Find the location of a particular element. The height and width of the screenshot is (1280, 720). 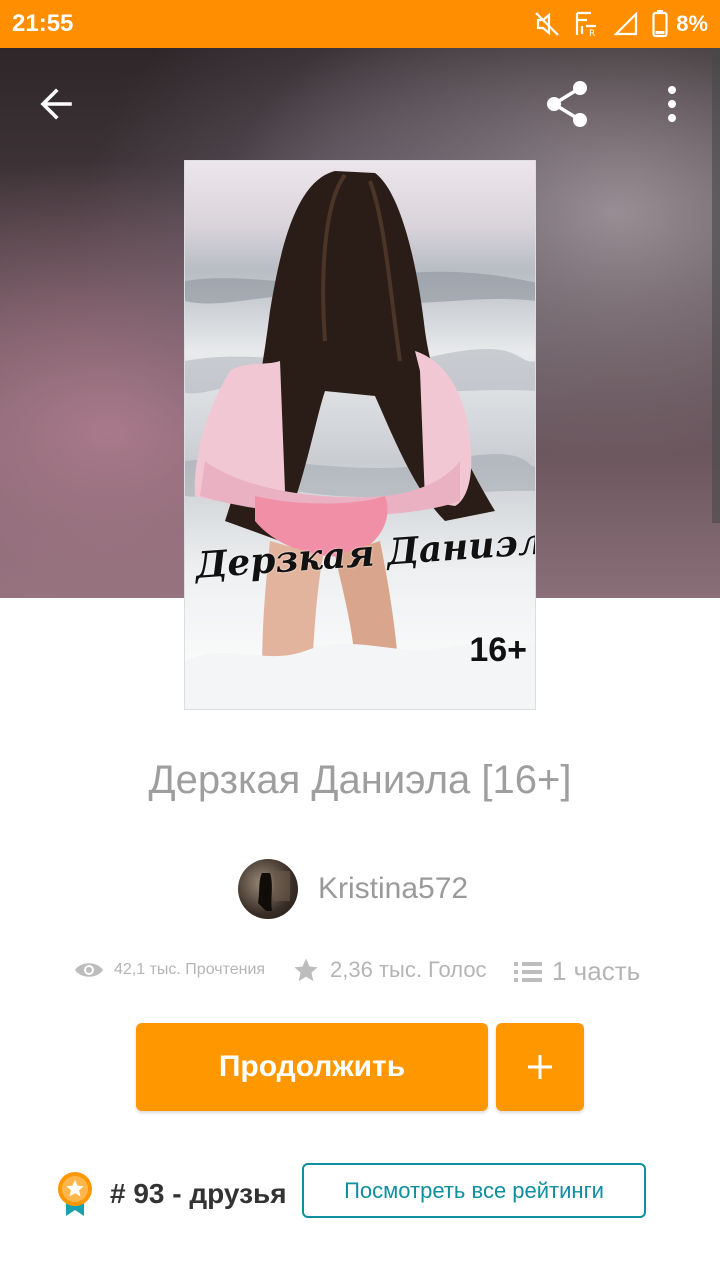

arrow-left-icon is located at coordinates (56, 104).